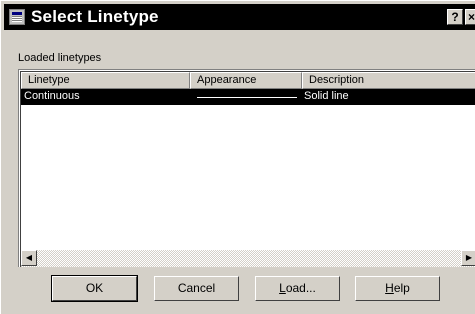 This screenshot has width=475, height=314. Describe the element at coordinates (468, 258) in the screenshot. I see `scroll-right-icon: ▶` at that location.